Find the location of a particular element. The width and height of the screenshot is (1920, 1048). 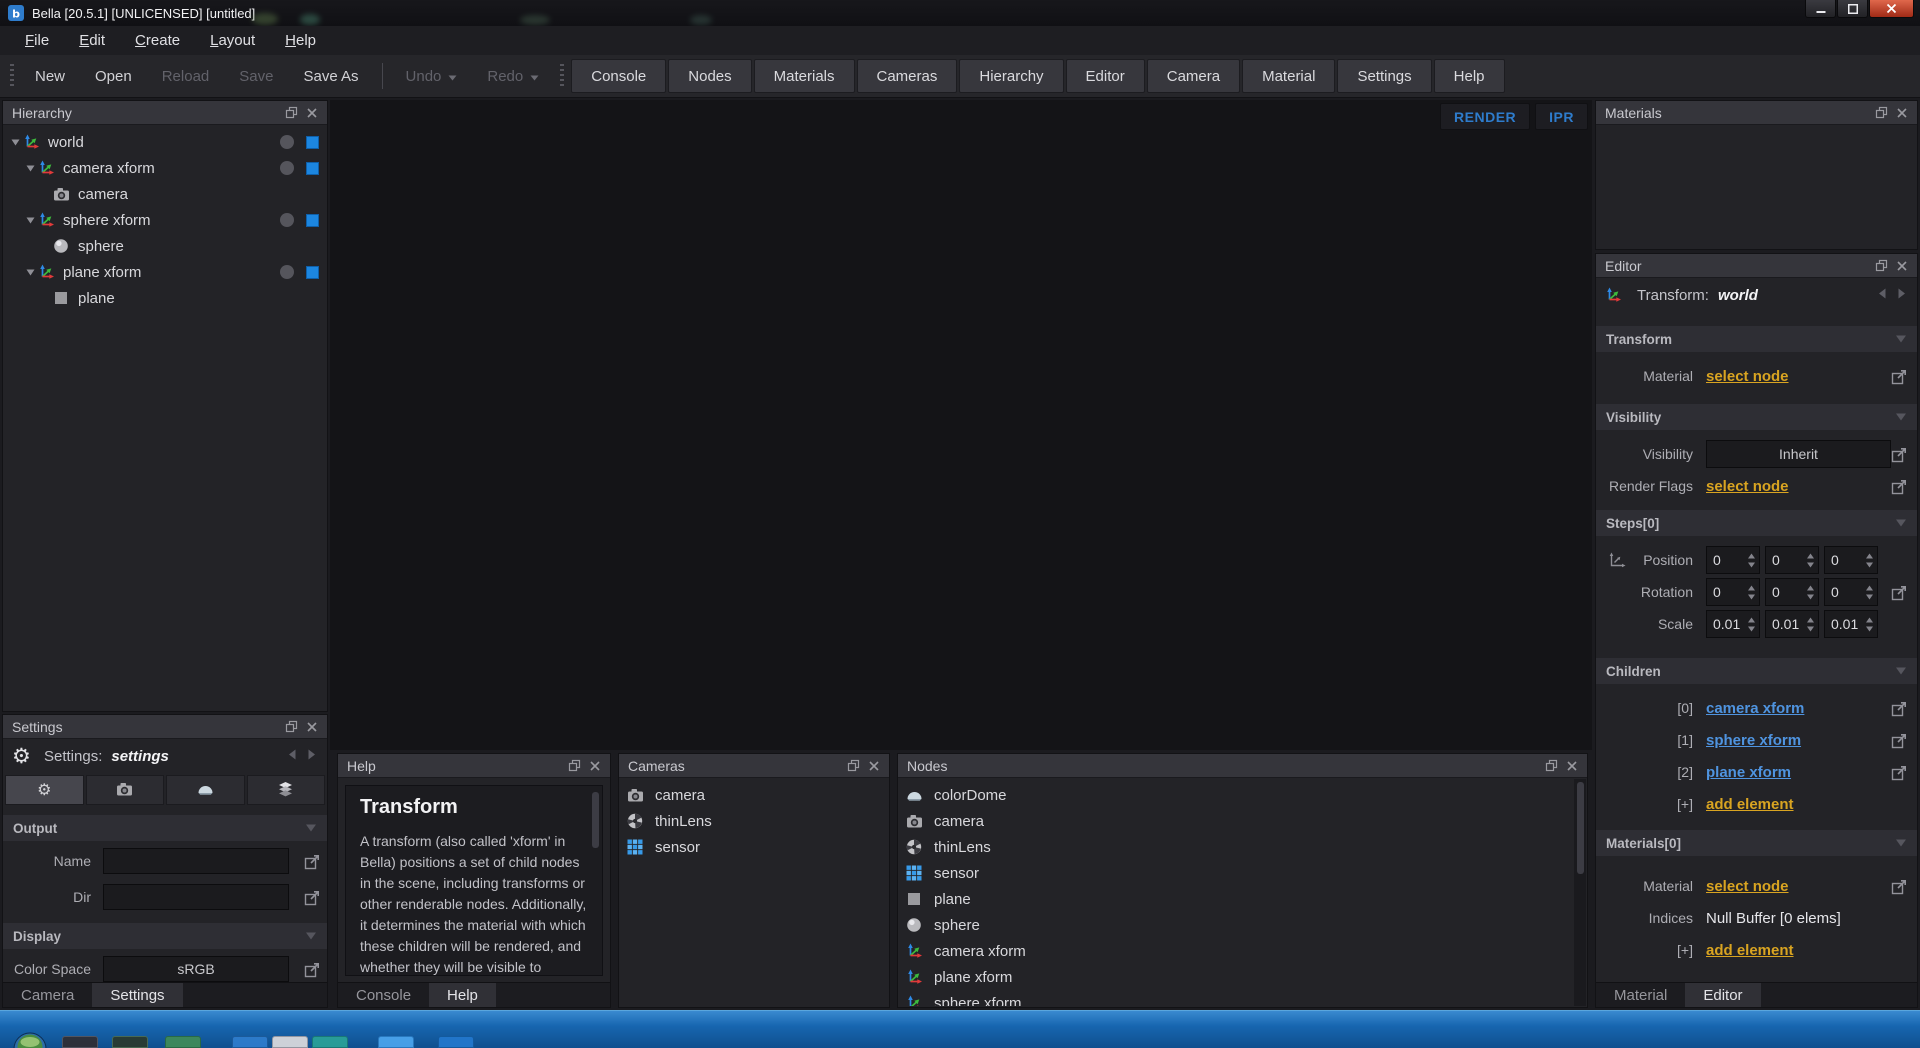

menu-help: Help is located at coordinates (300, 40).